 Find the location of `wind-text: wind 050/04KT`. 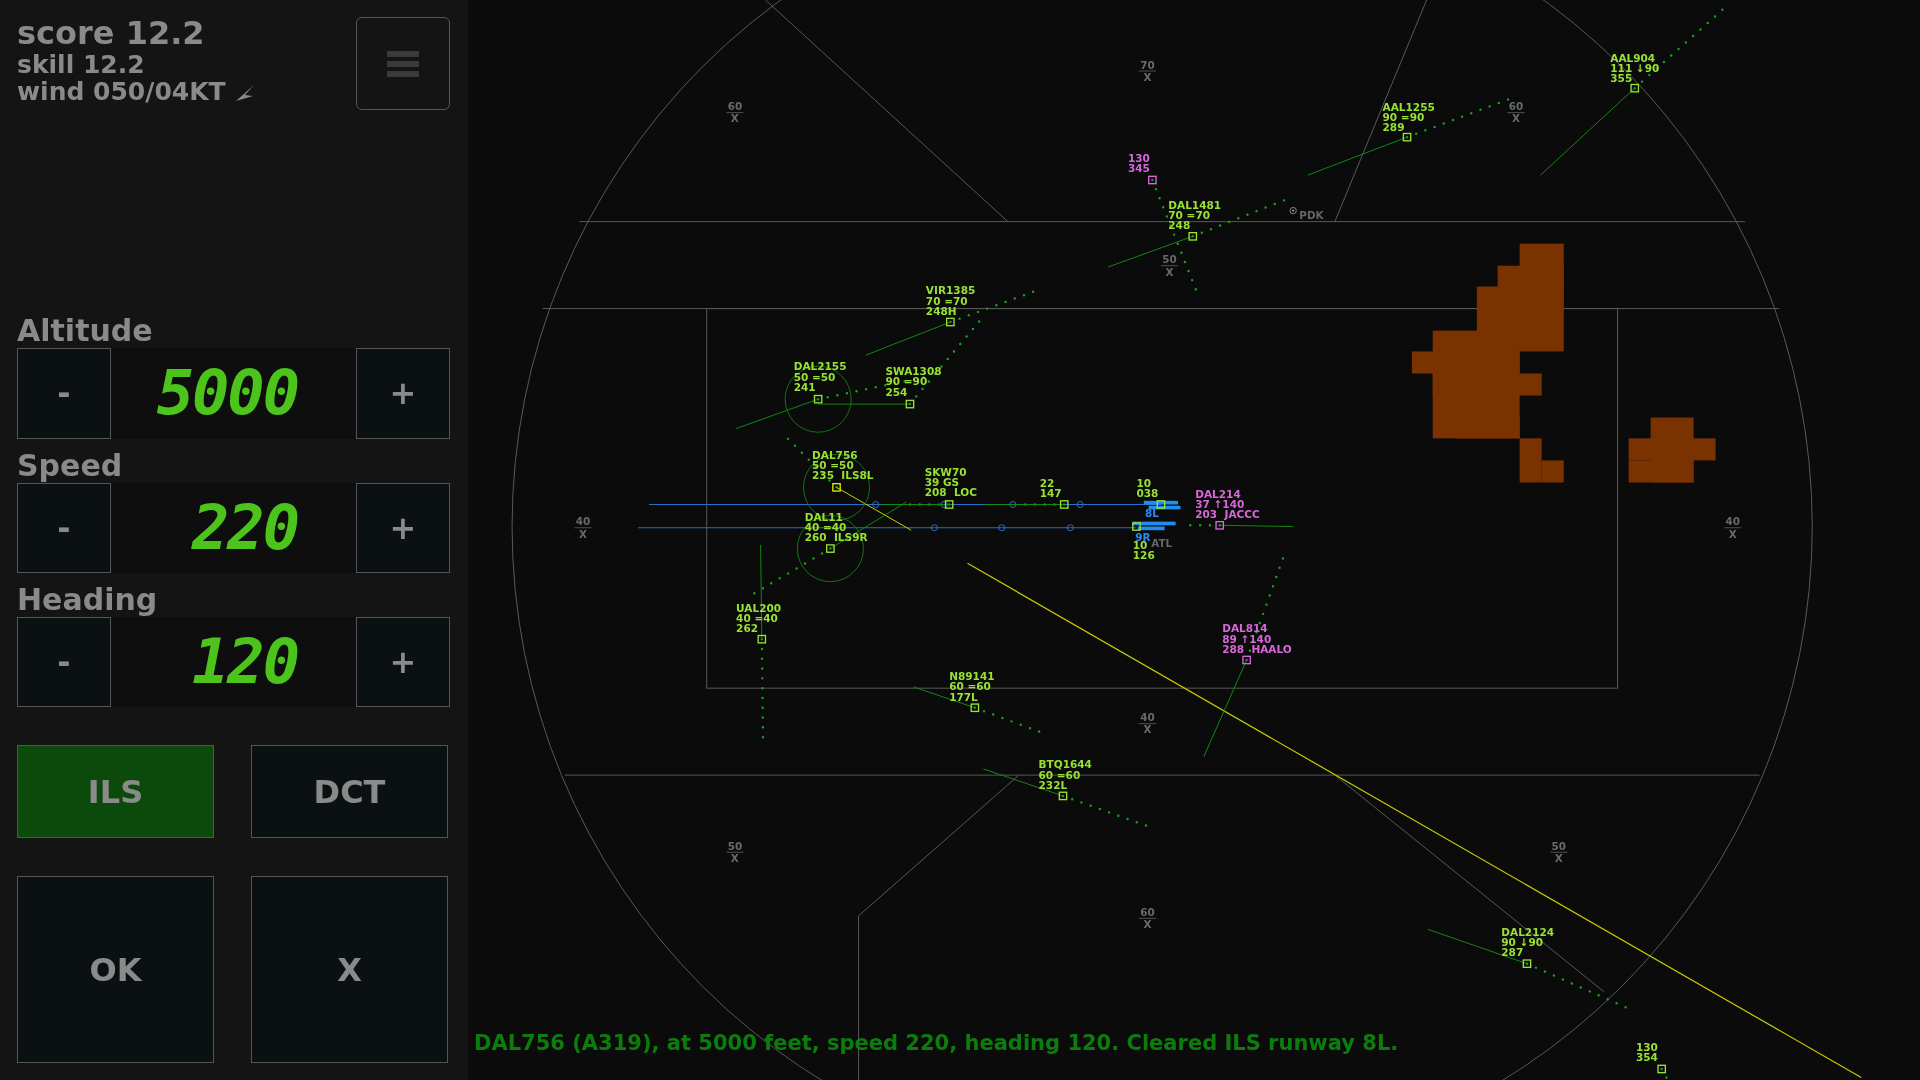

wind-text: wind 050/04KT is located at coordinates (121, 92).